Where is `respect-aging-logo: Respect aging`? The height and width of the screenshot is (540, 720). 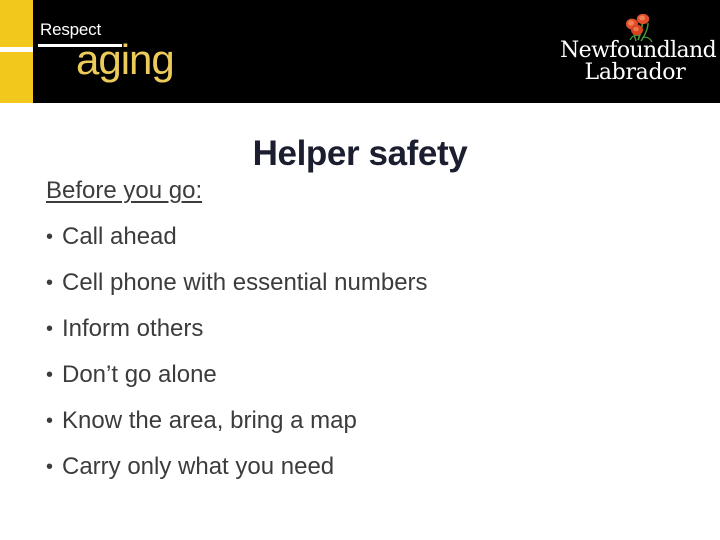 respect-aging-logo: Respect aging is located at coordinates (168, 60).